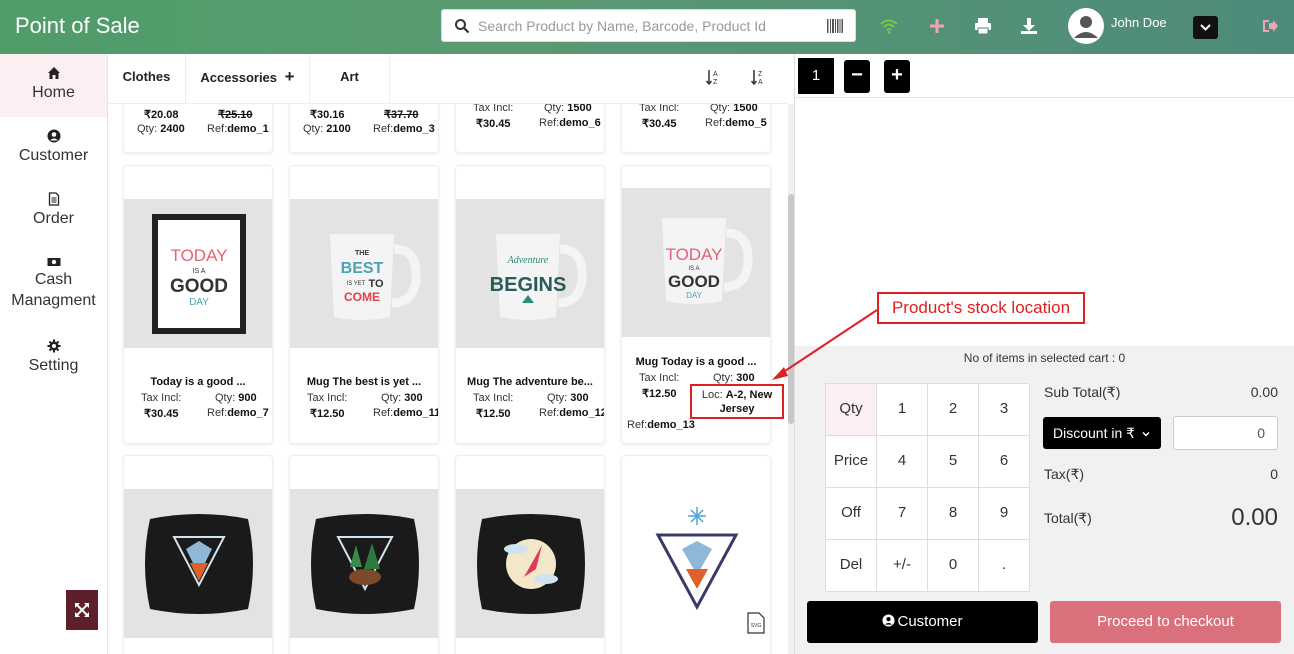 This screenshot has height=654, width=1294. What do you see at coordinates (364, 128) in the screenshot?
I see `product-card: ₹30.16 ₹37.70 Qty: 2100 Ref:demo_3` at bounding box center [364, 128].